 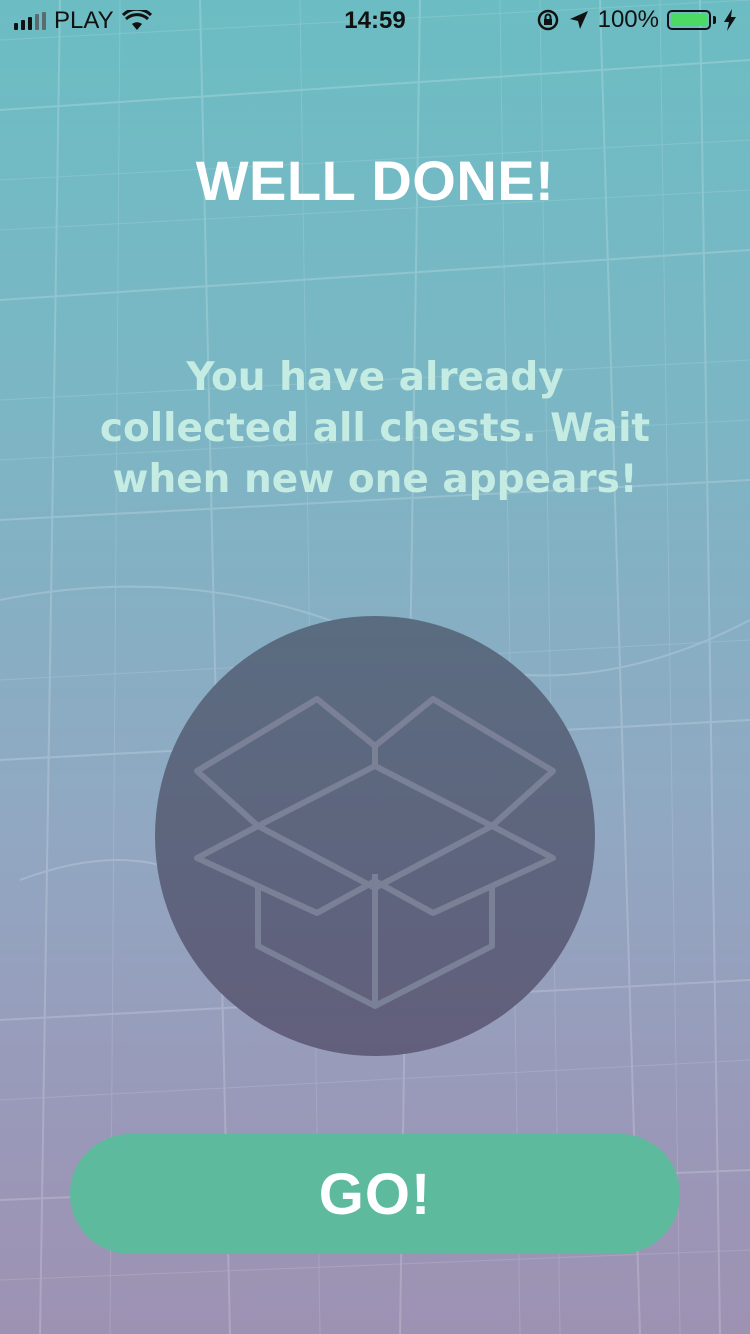 I want to click on open-box-icon, so click(x=375, y=852).